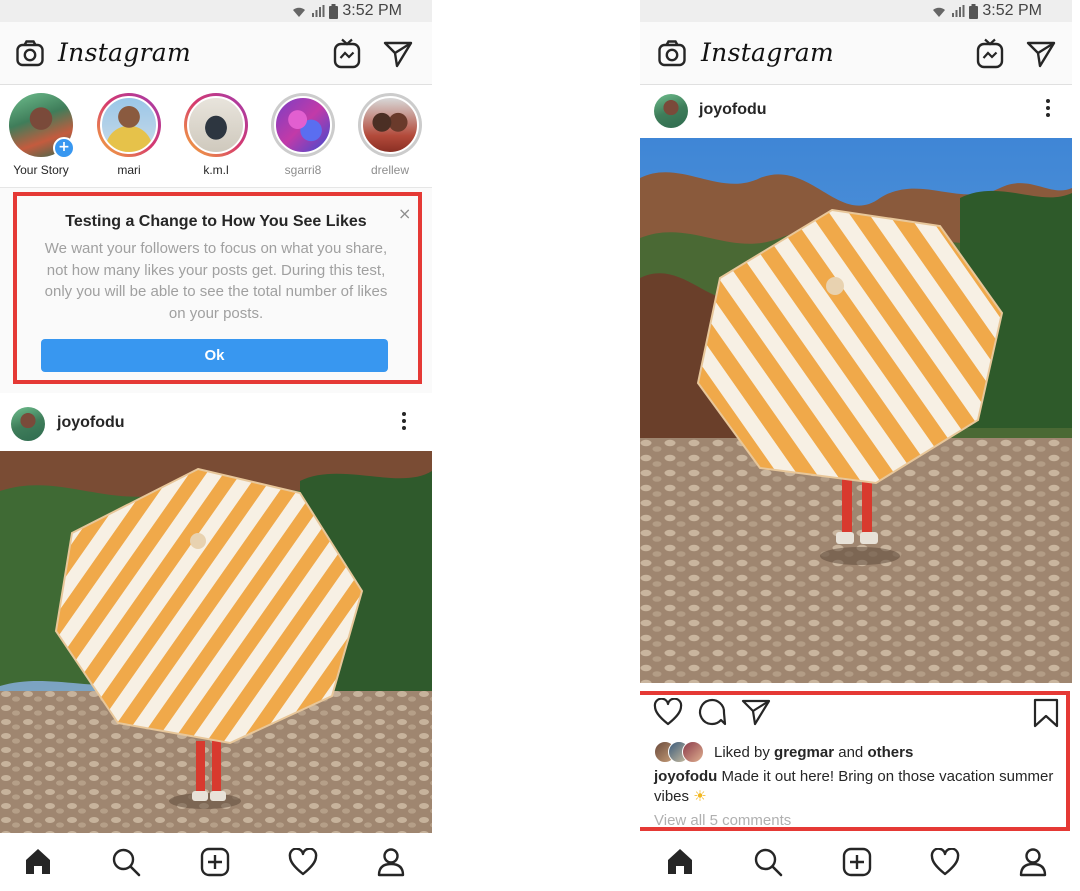  I want to click on story-avatar-kml, so click(216, 125).